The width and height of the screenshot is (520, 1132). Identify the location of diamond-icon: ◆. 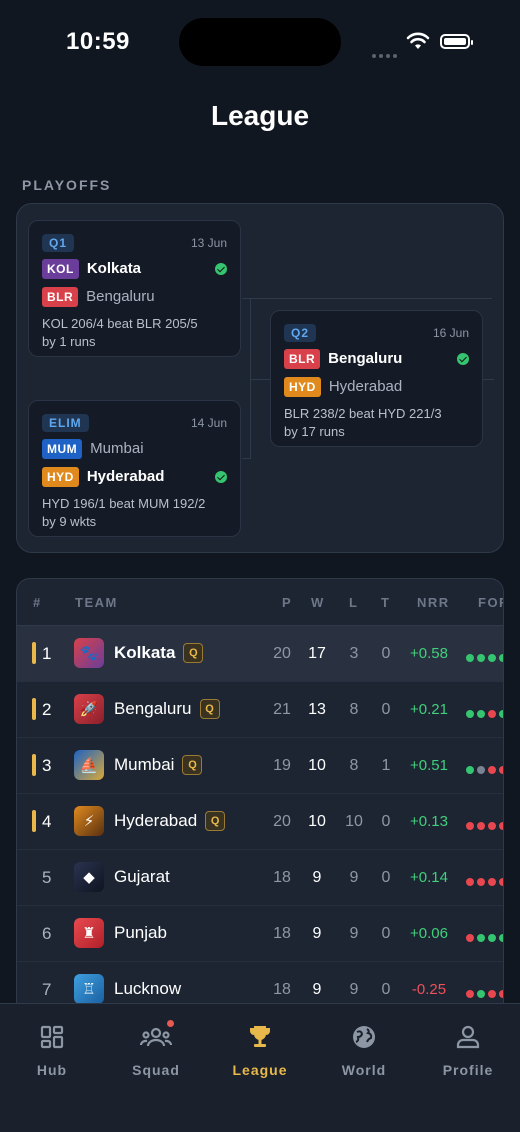
(89, 877).